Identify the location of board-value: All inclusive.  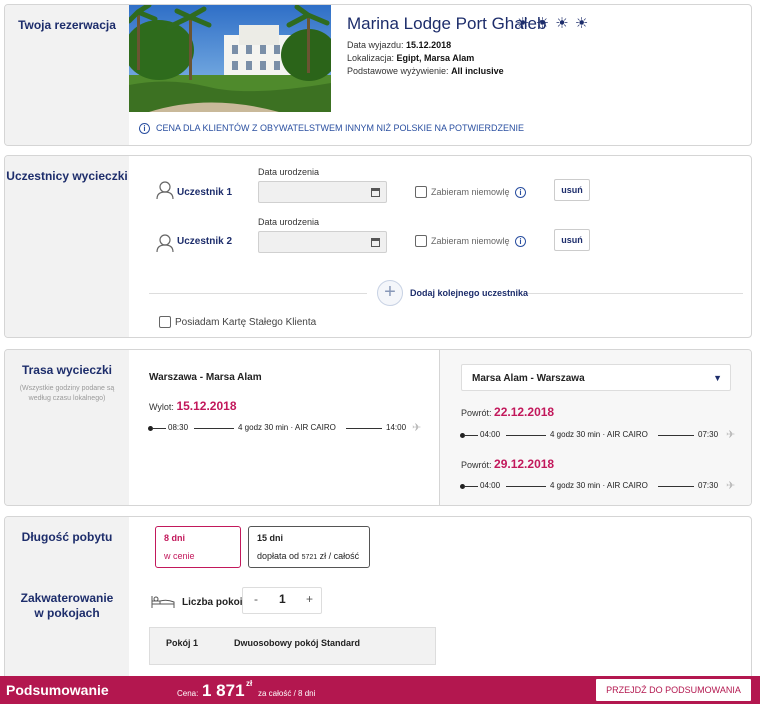
(477, 71).